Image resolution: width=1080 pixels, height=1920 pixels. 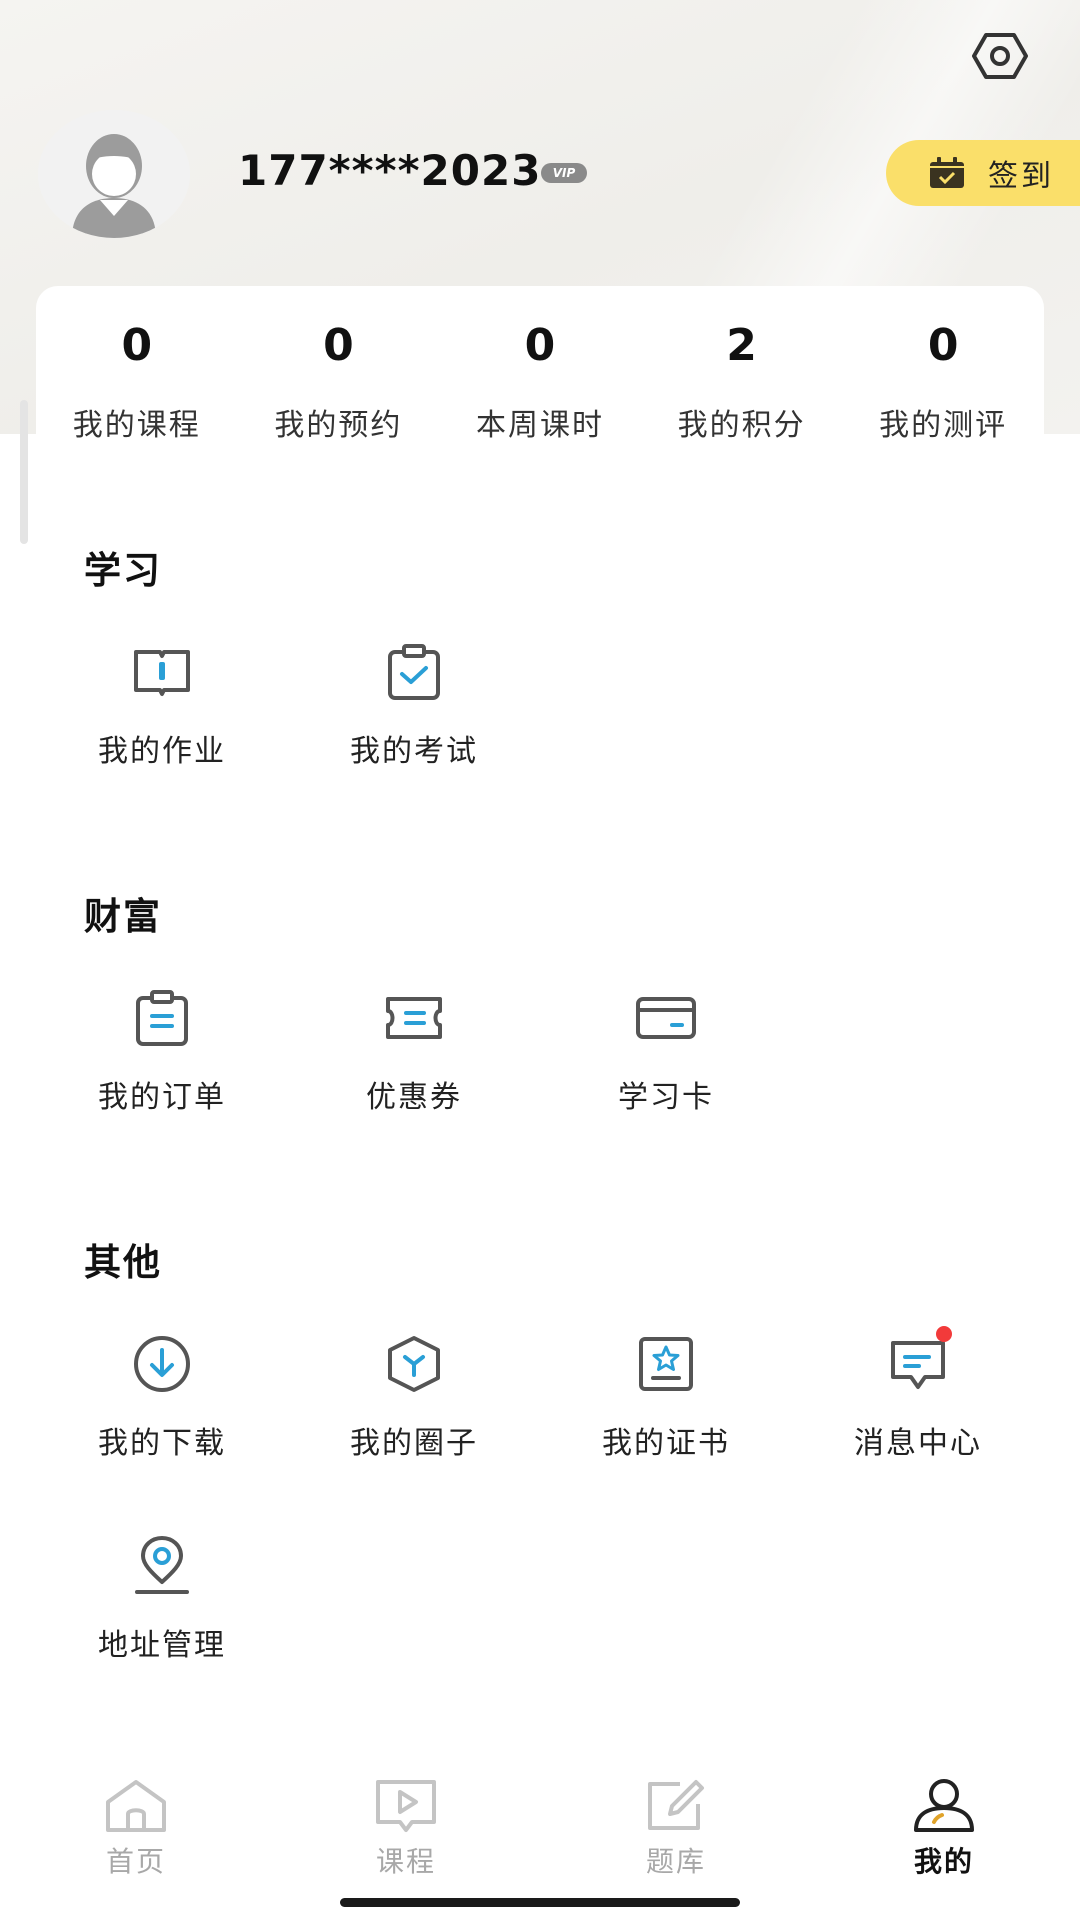 I want to click on grid-item-downloads: 我的下载, so click(x=162, y=1397).